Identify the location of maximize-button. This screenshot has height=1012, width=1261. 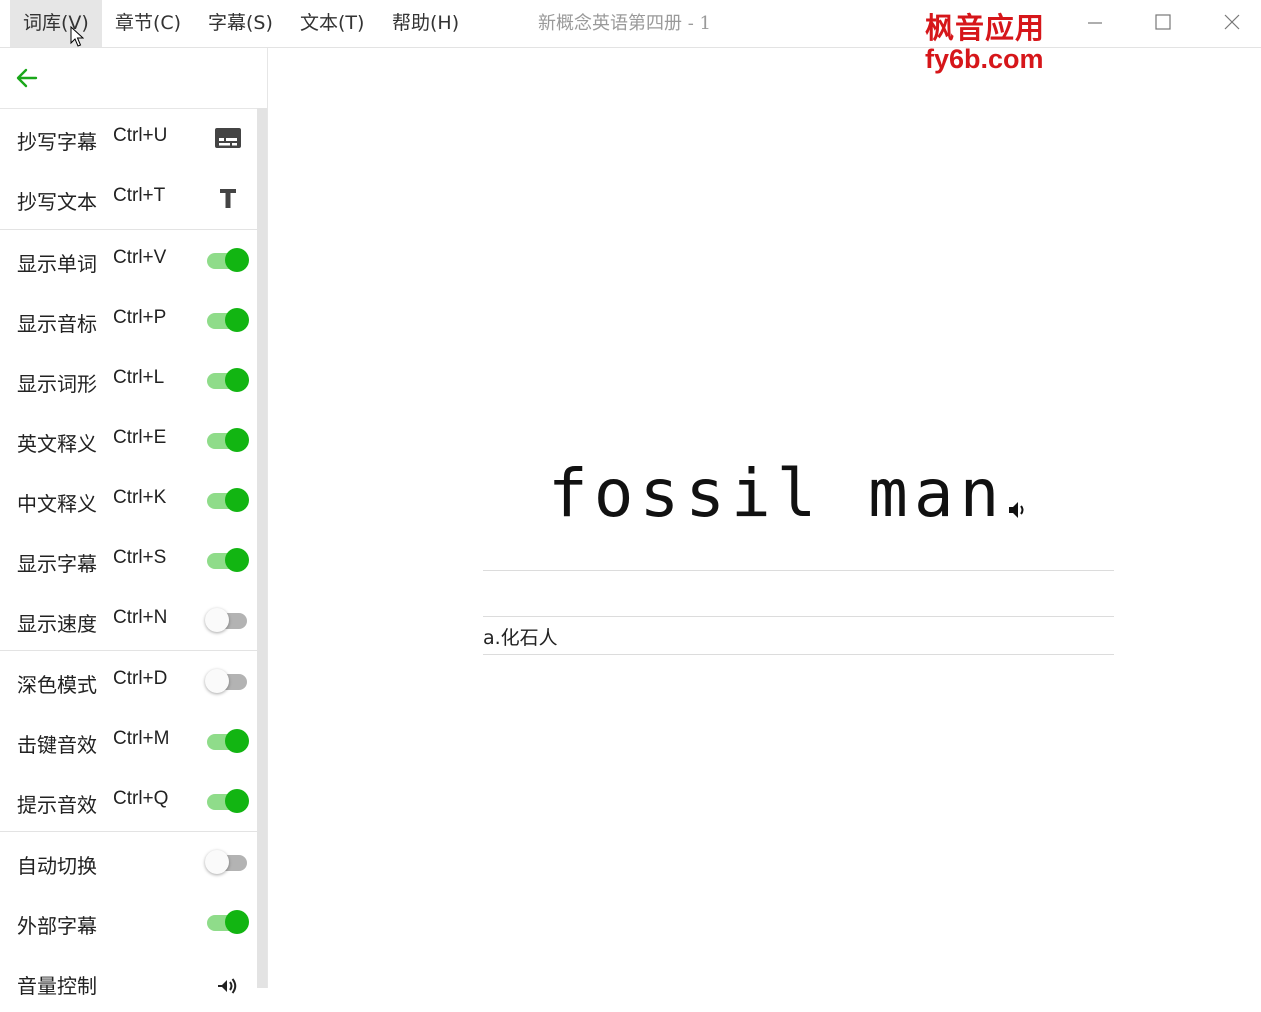
(1163, 23).